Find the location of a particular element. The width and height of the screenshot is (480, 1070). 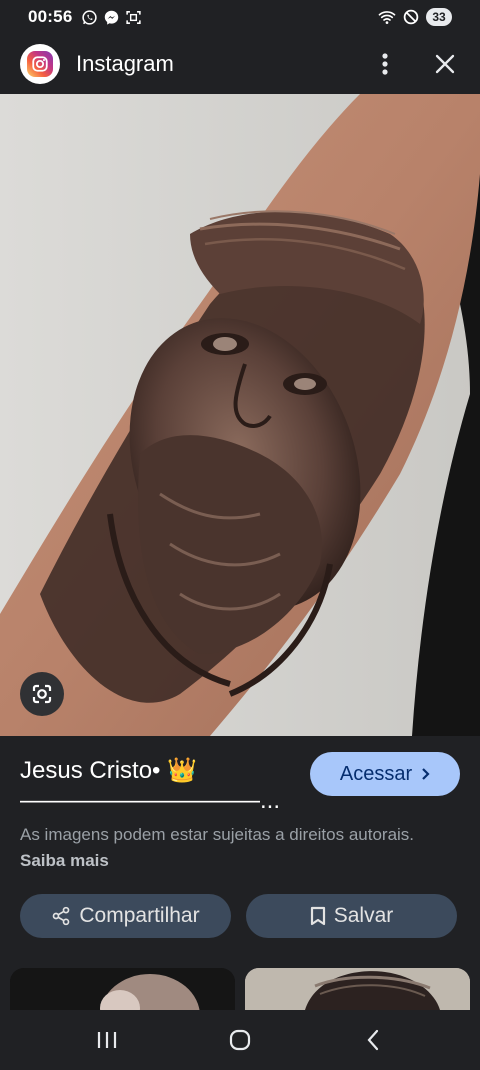

google-lens-icon is located at coordinates (42, 694).